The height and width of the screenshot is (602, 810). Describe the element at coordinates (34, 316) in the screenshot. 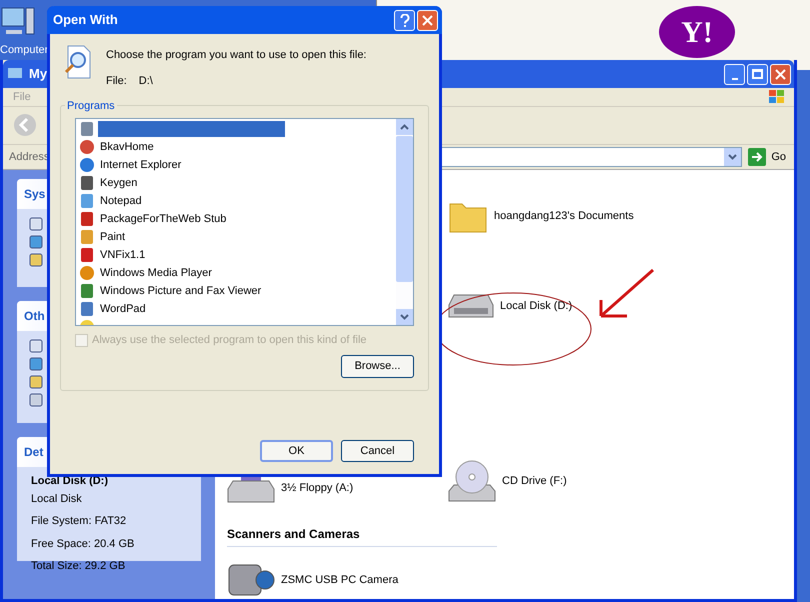

I see `panel-title: Oth` at that location.